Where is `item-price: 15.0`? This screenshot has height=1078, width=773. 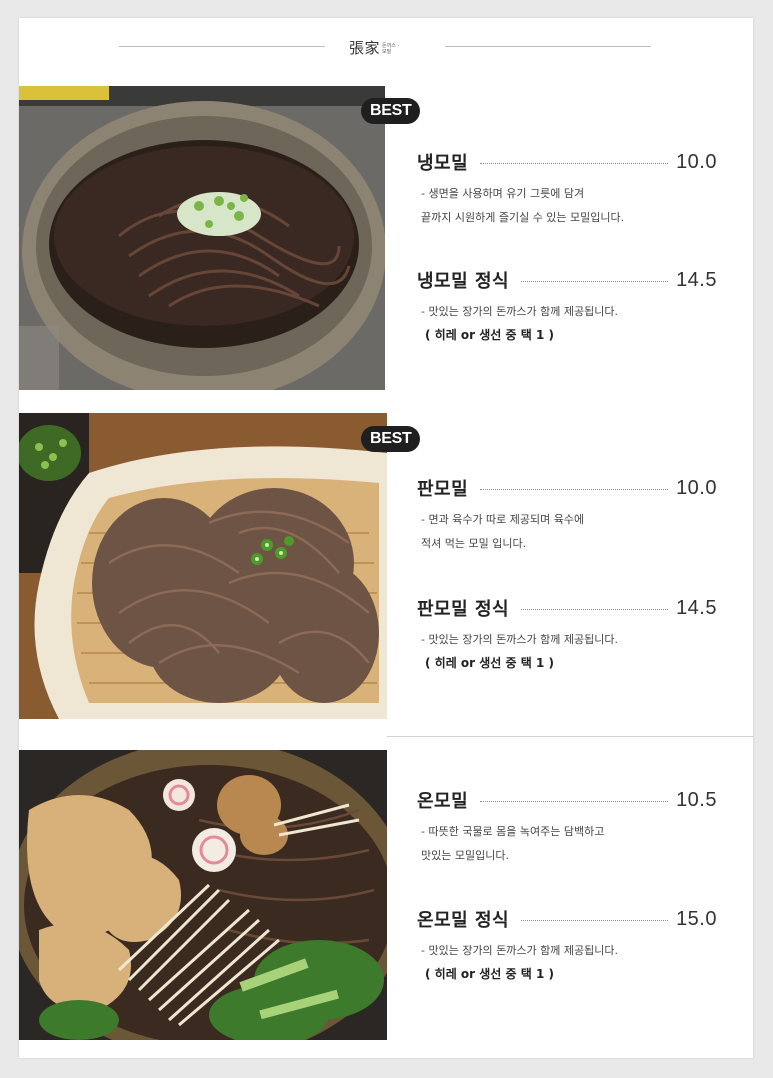
item-price: 15.0 is located at coordinates (696, 918).